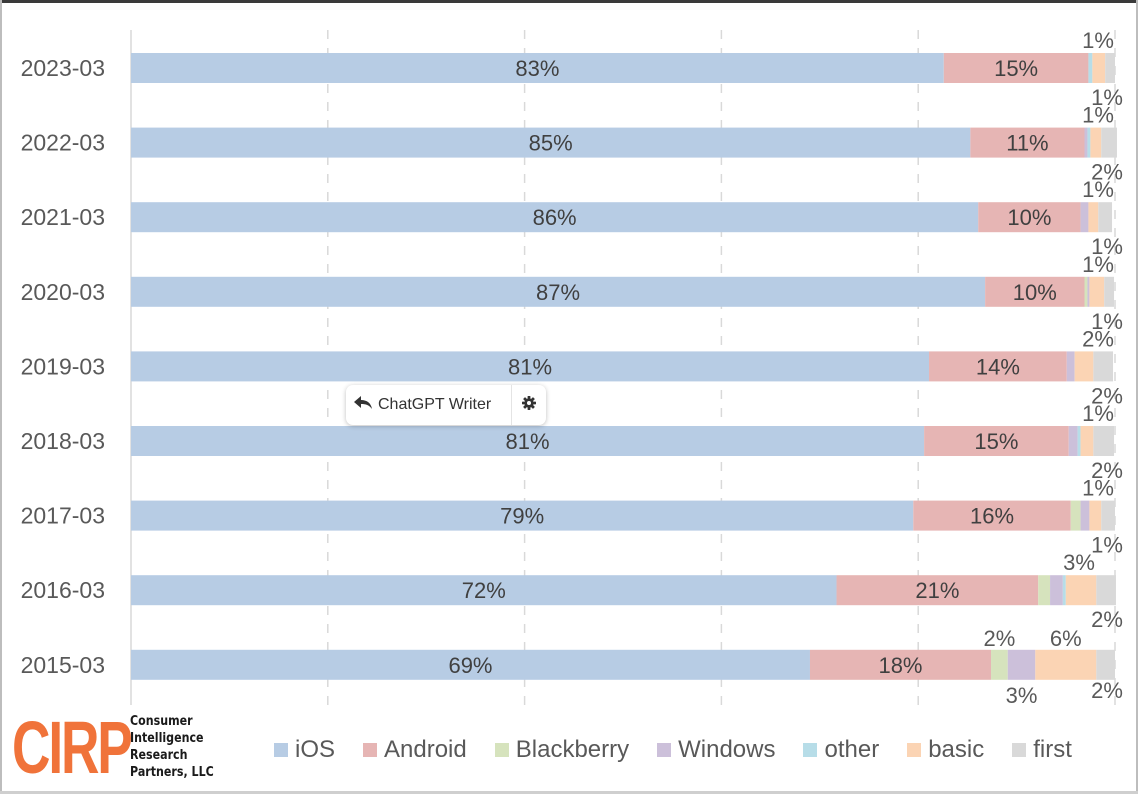 The width and height of the screenshot is (1138, 794). I want to click on data-label-above: 2%, so click(1098, 338).